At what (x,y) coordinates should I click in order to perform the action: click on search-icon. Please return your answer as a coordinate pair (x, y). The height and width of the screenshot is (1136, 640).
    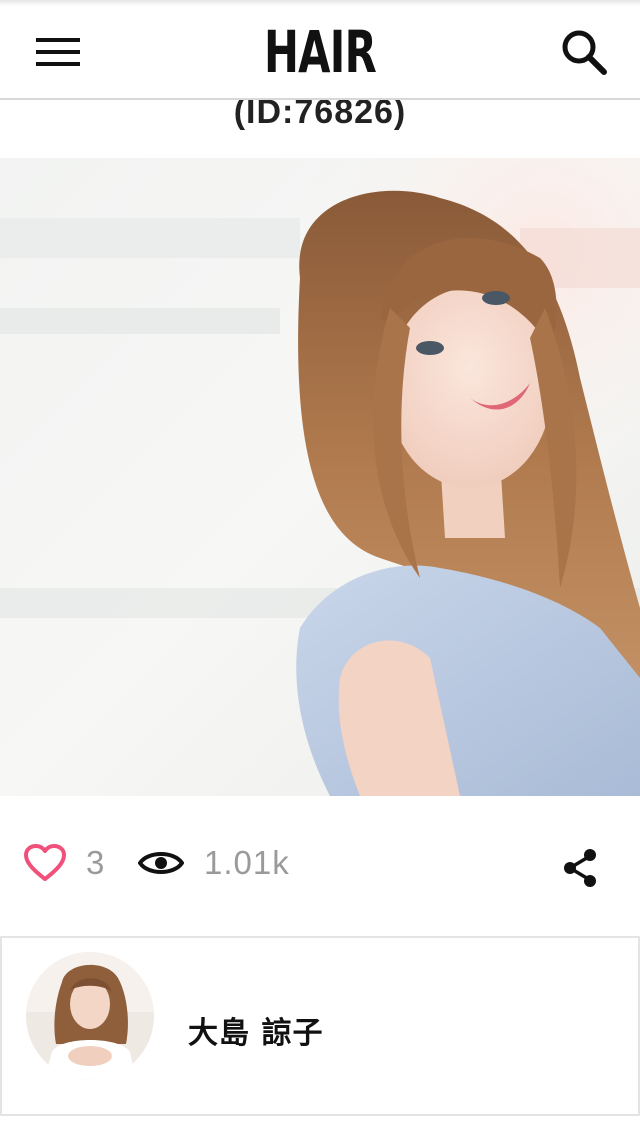
    Looking at the image, I should click on (584, 52).